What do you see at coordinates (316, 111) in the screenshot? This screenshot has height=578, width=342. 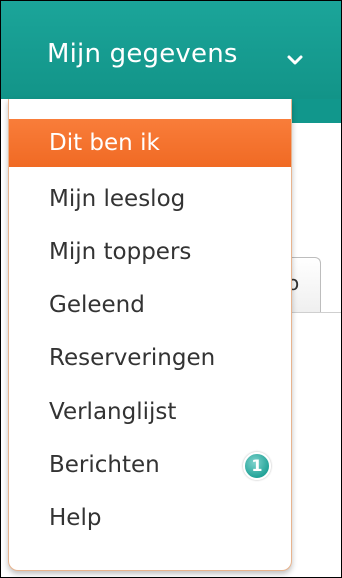 I see `nav-bar-lower-strip` at bounding box center [316, 111].